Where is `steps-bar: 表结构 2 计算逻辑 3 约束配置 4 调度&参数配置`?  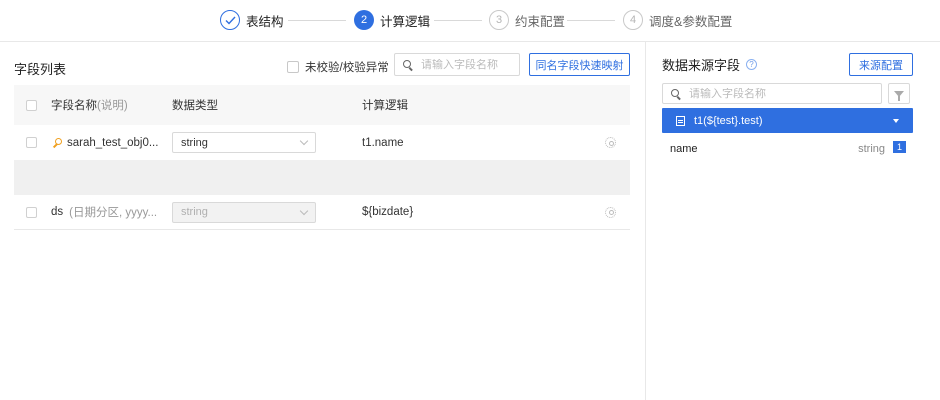 steps-bar: 表结构 2 计算逻辑 3 约束配置 4 调度&参数配置 is located at coordinates (470, 21).